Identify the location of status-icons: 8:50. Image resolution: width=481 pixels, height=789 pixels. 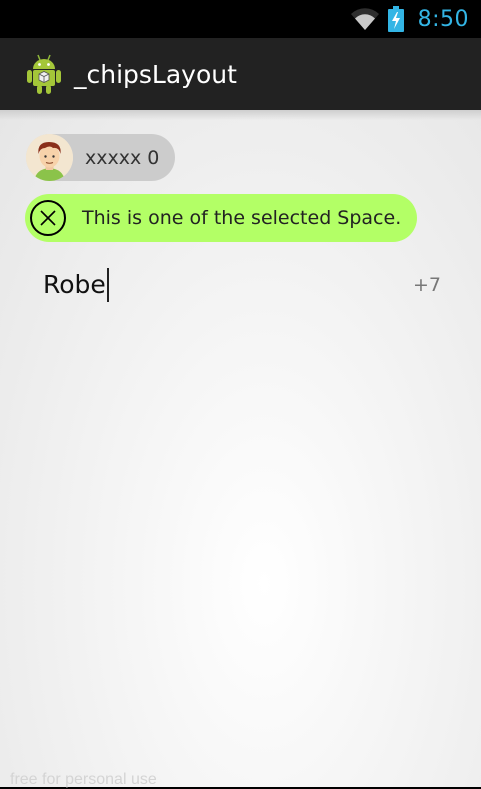
(409, 19).